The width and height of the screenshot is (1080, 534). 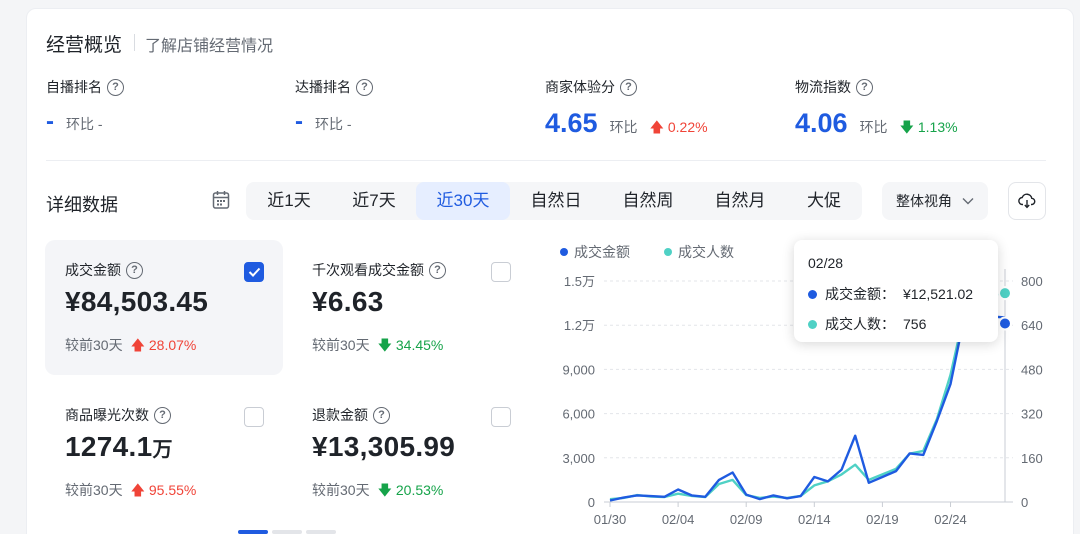 What do you see at coordinates (131, 490) in the screenshot?
I see `kpi-compare: 较前30天 🡅 95.55%` at bounding box center [131, 490].